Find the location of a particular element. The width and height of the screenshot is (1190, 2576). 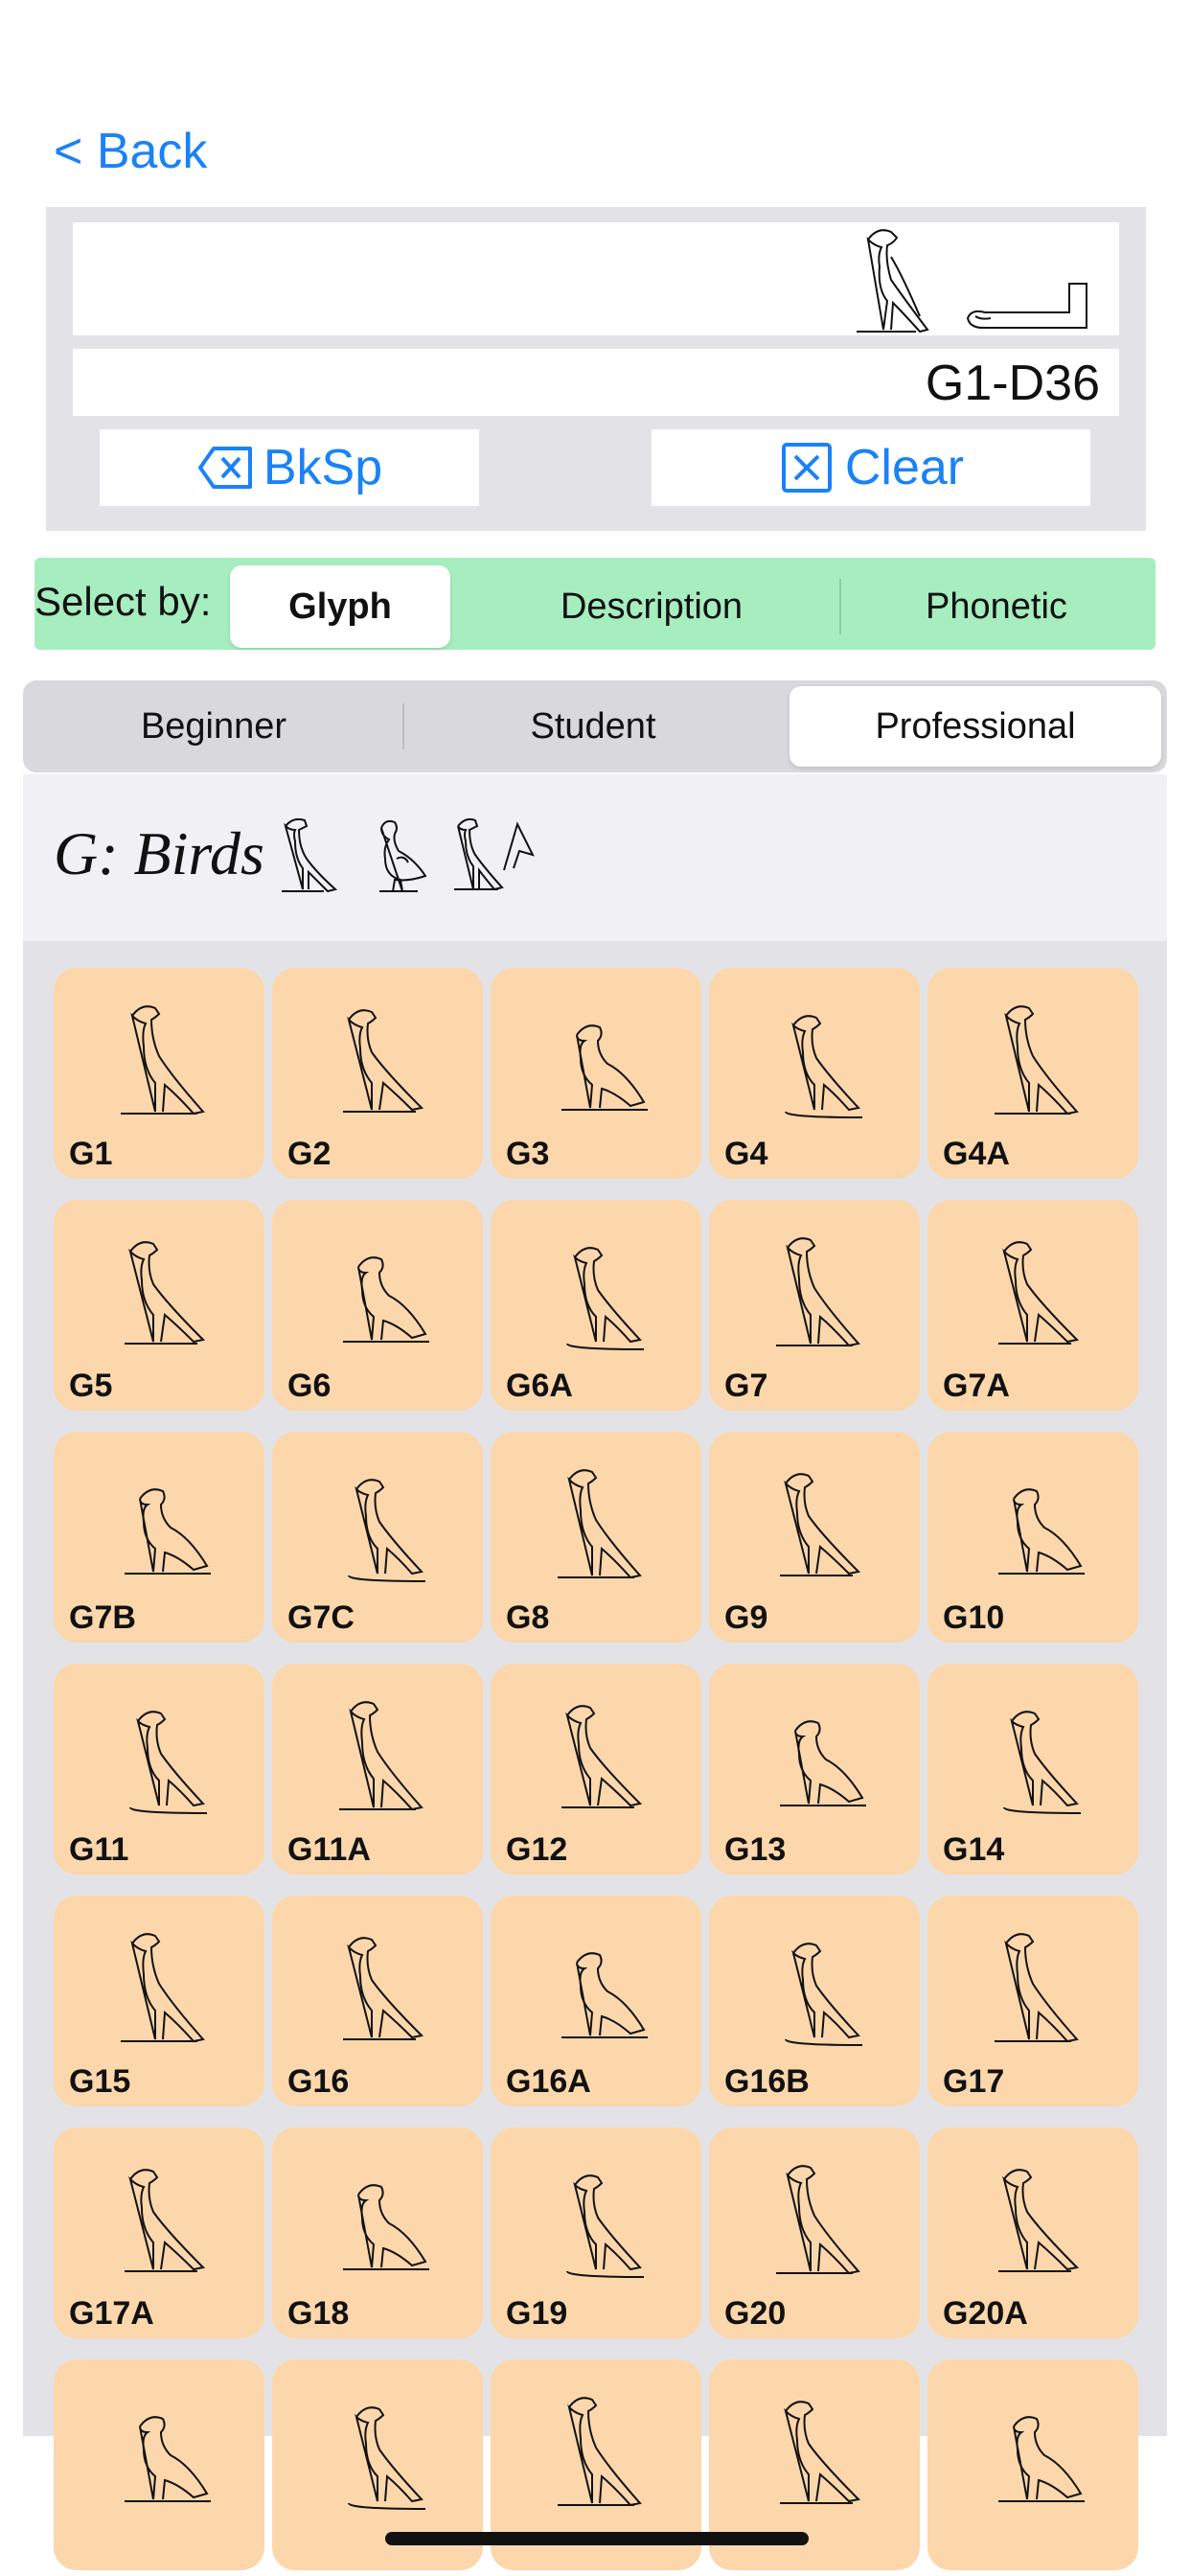

level-student-tab: Student is located at coordinates (593, 726).